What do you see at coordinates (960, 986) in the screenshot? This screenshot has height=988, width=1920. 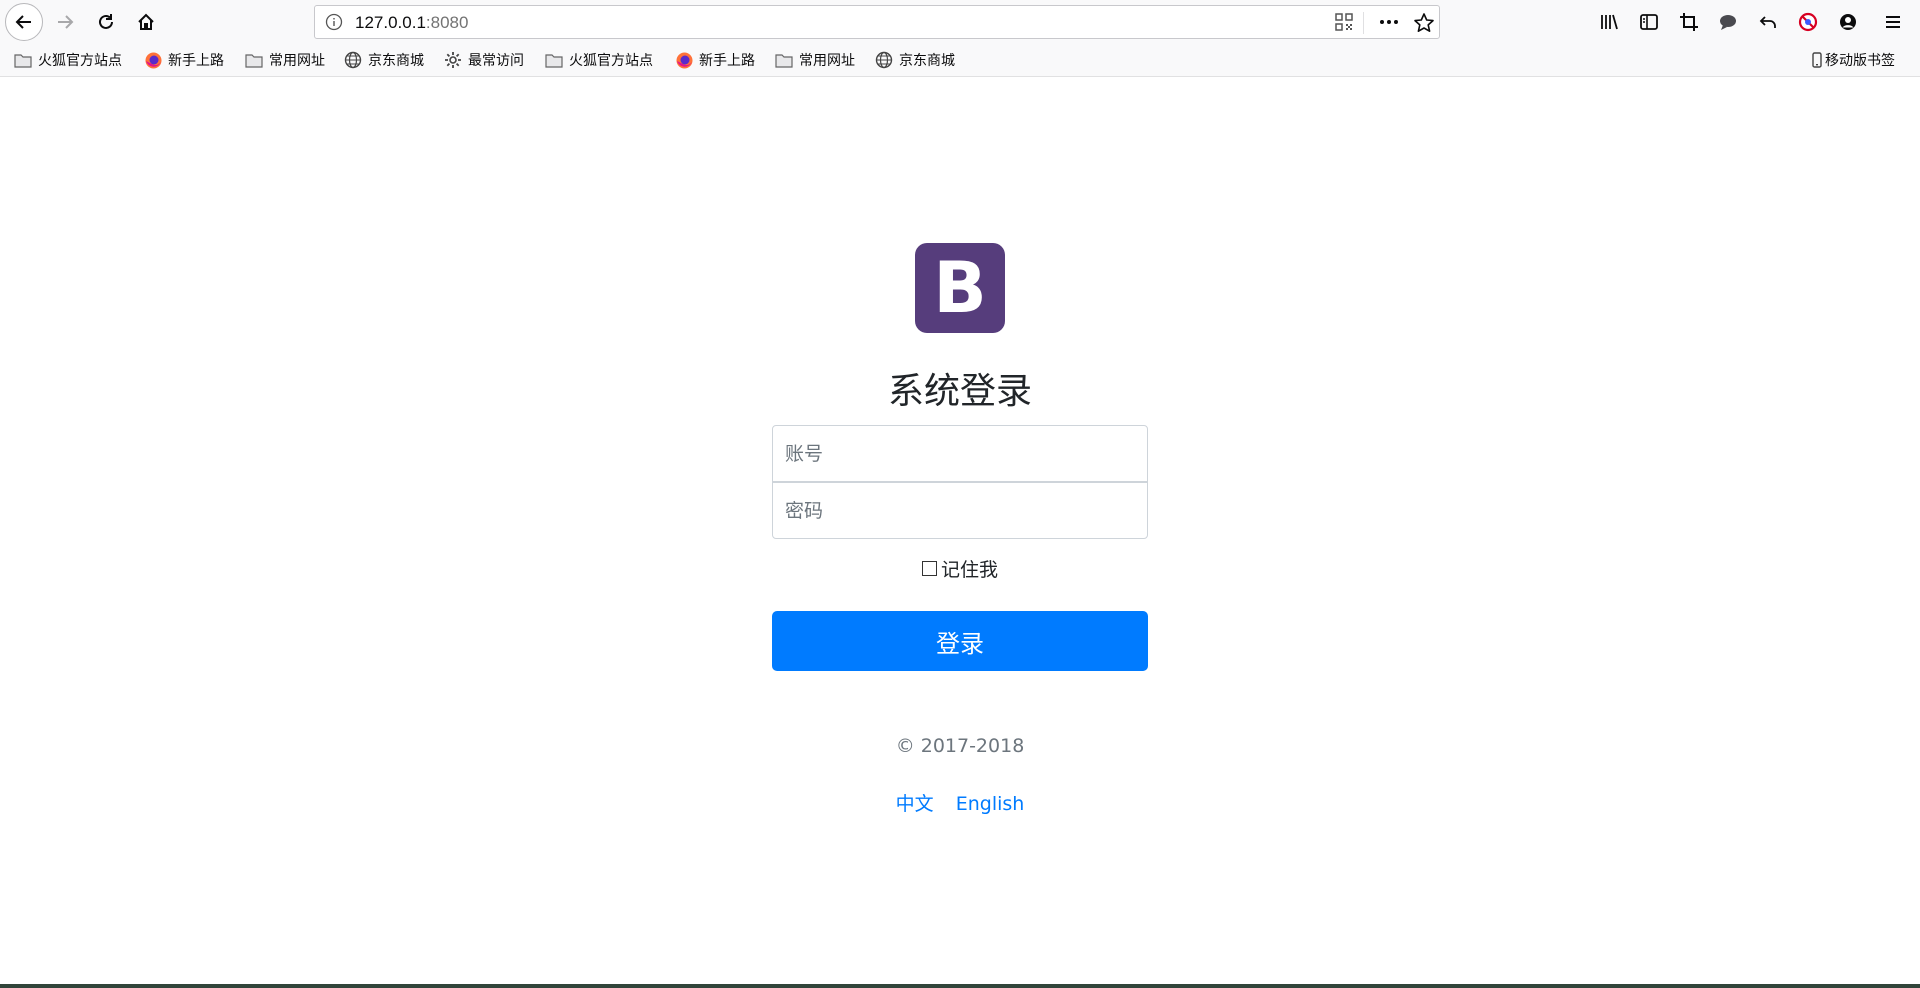 I see `taskbar-edge` at bounding box center [960, 986].